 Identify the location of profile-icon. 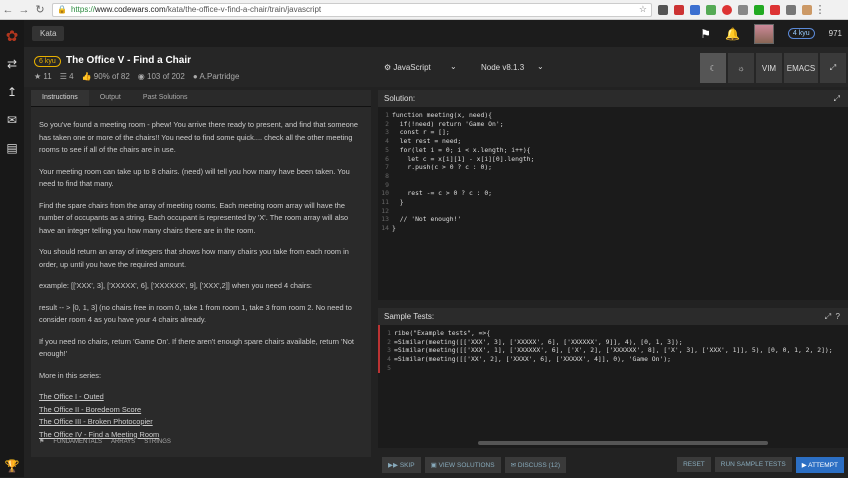
(807, 9).